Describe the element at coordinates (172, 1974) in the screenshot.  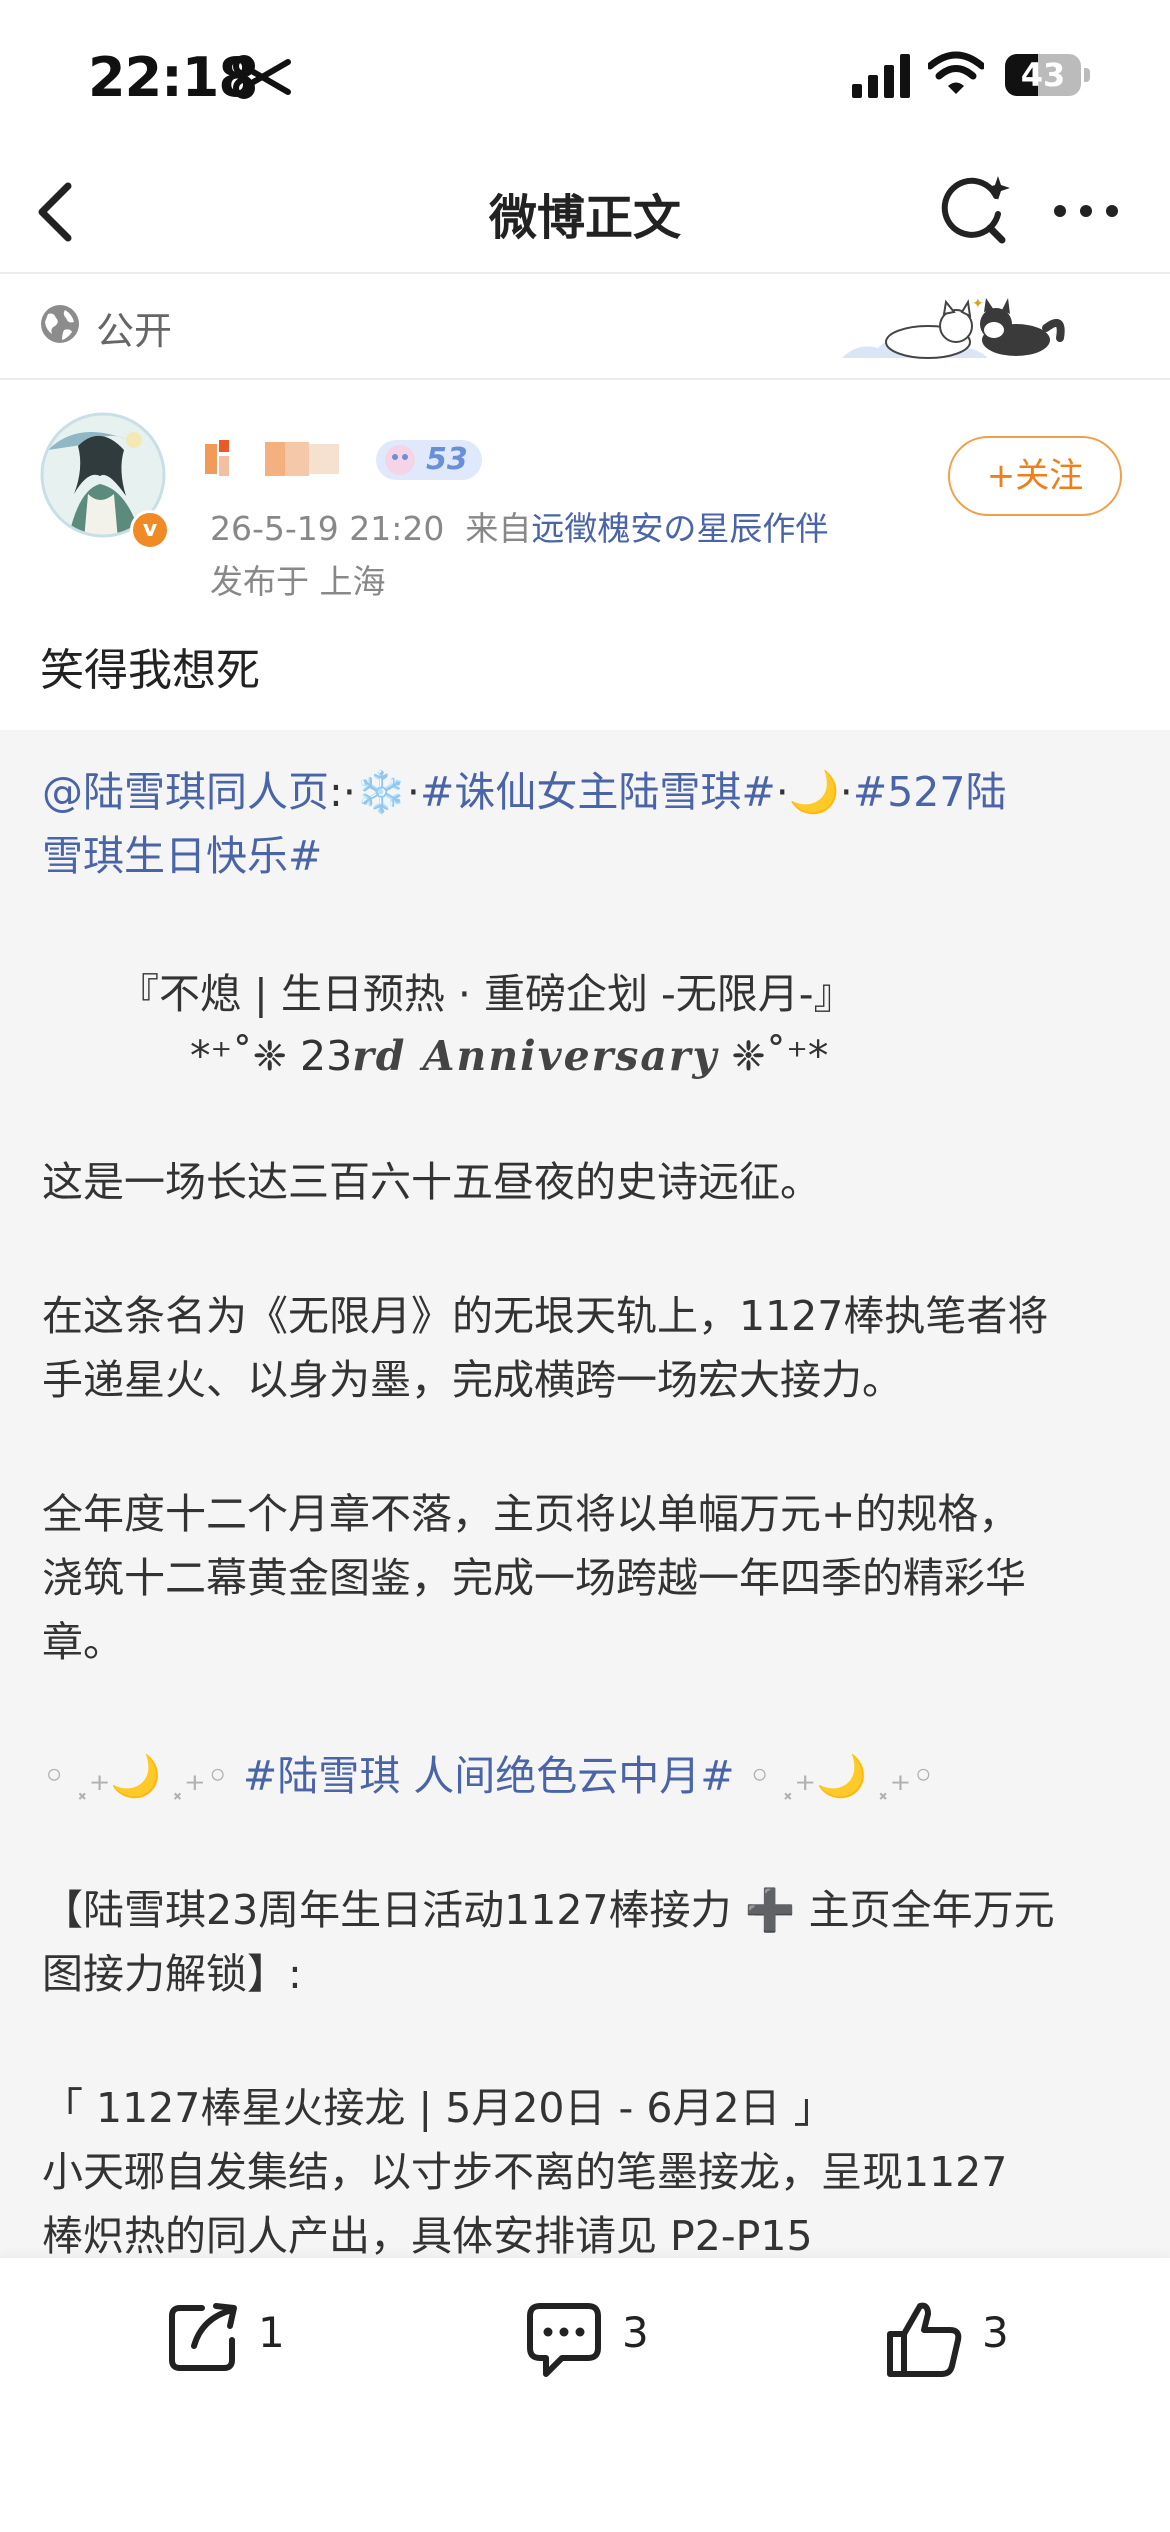
I see `event-heading-line-2: 图接力解锁】:` at that location.